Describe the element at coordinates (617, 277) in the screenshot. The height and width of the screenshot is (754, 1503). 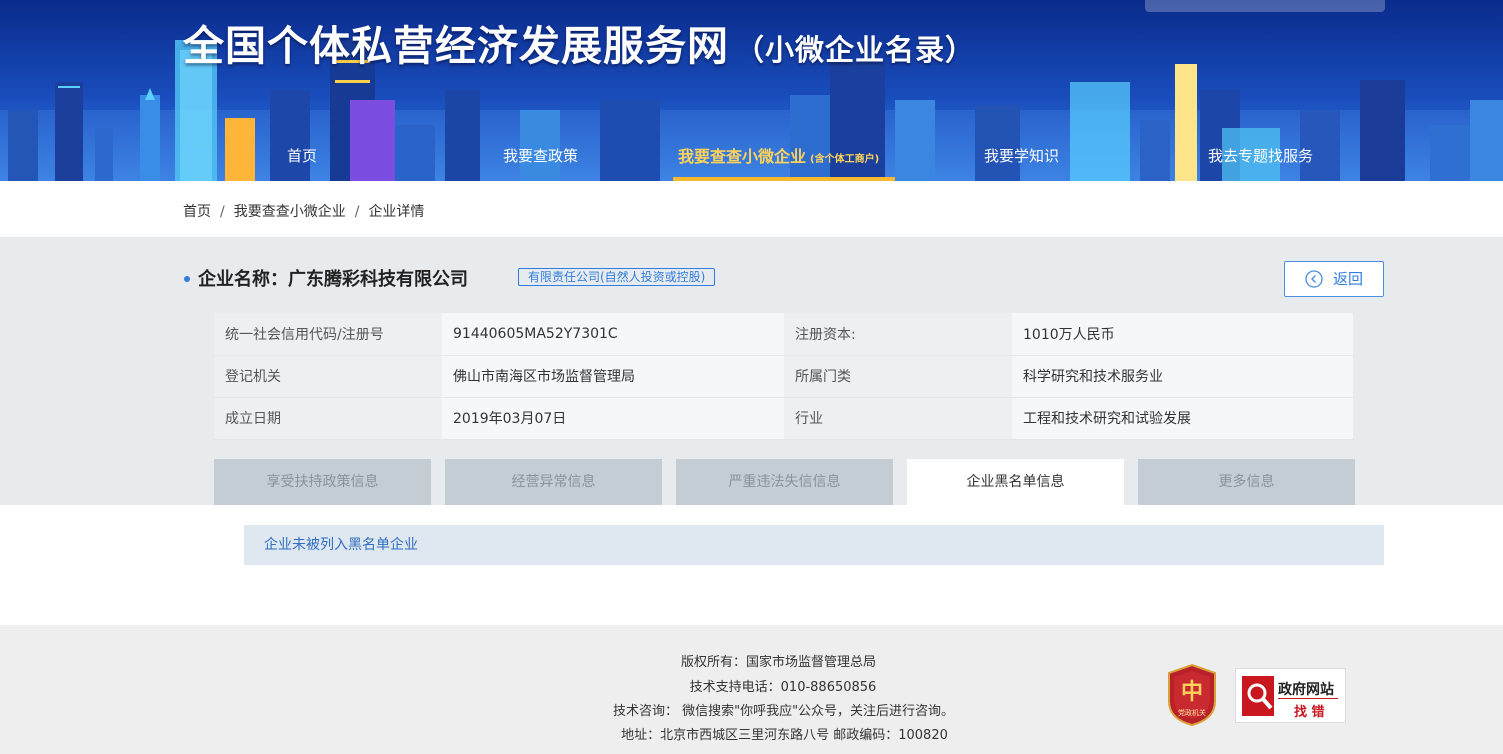
I see `company-type-badge: 有限责任公司(自然人投资或控股)` at that location.